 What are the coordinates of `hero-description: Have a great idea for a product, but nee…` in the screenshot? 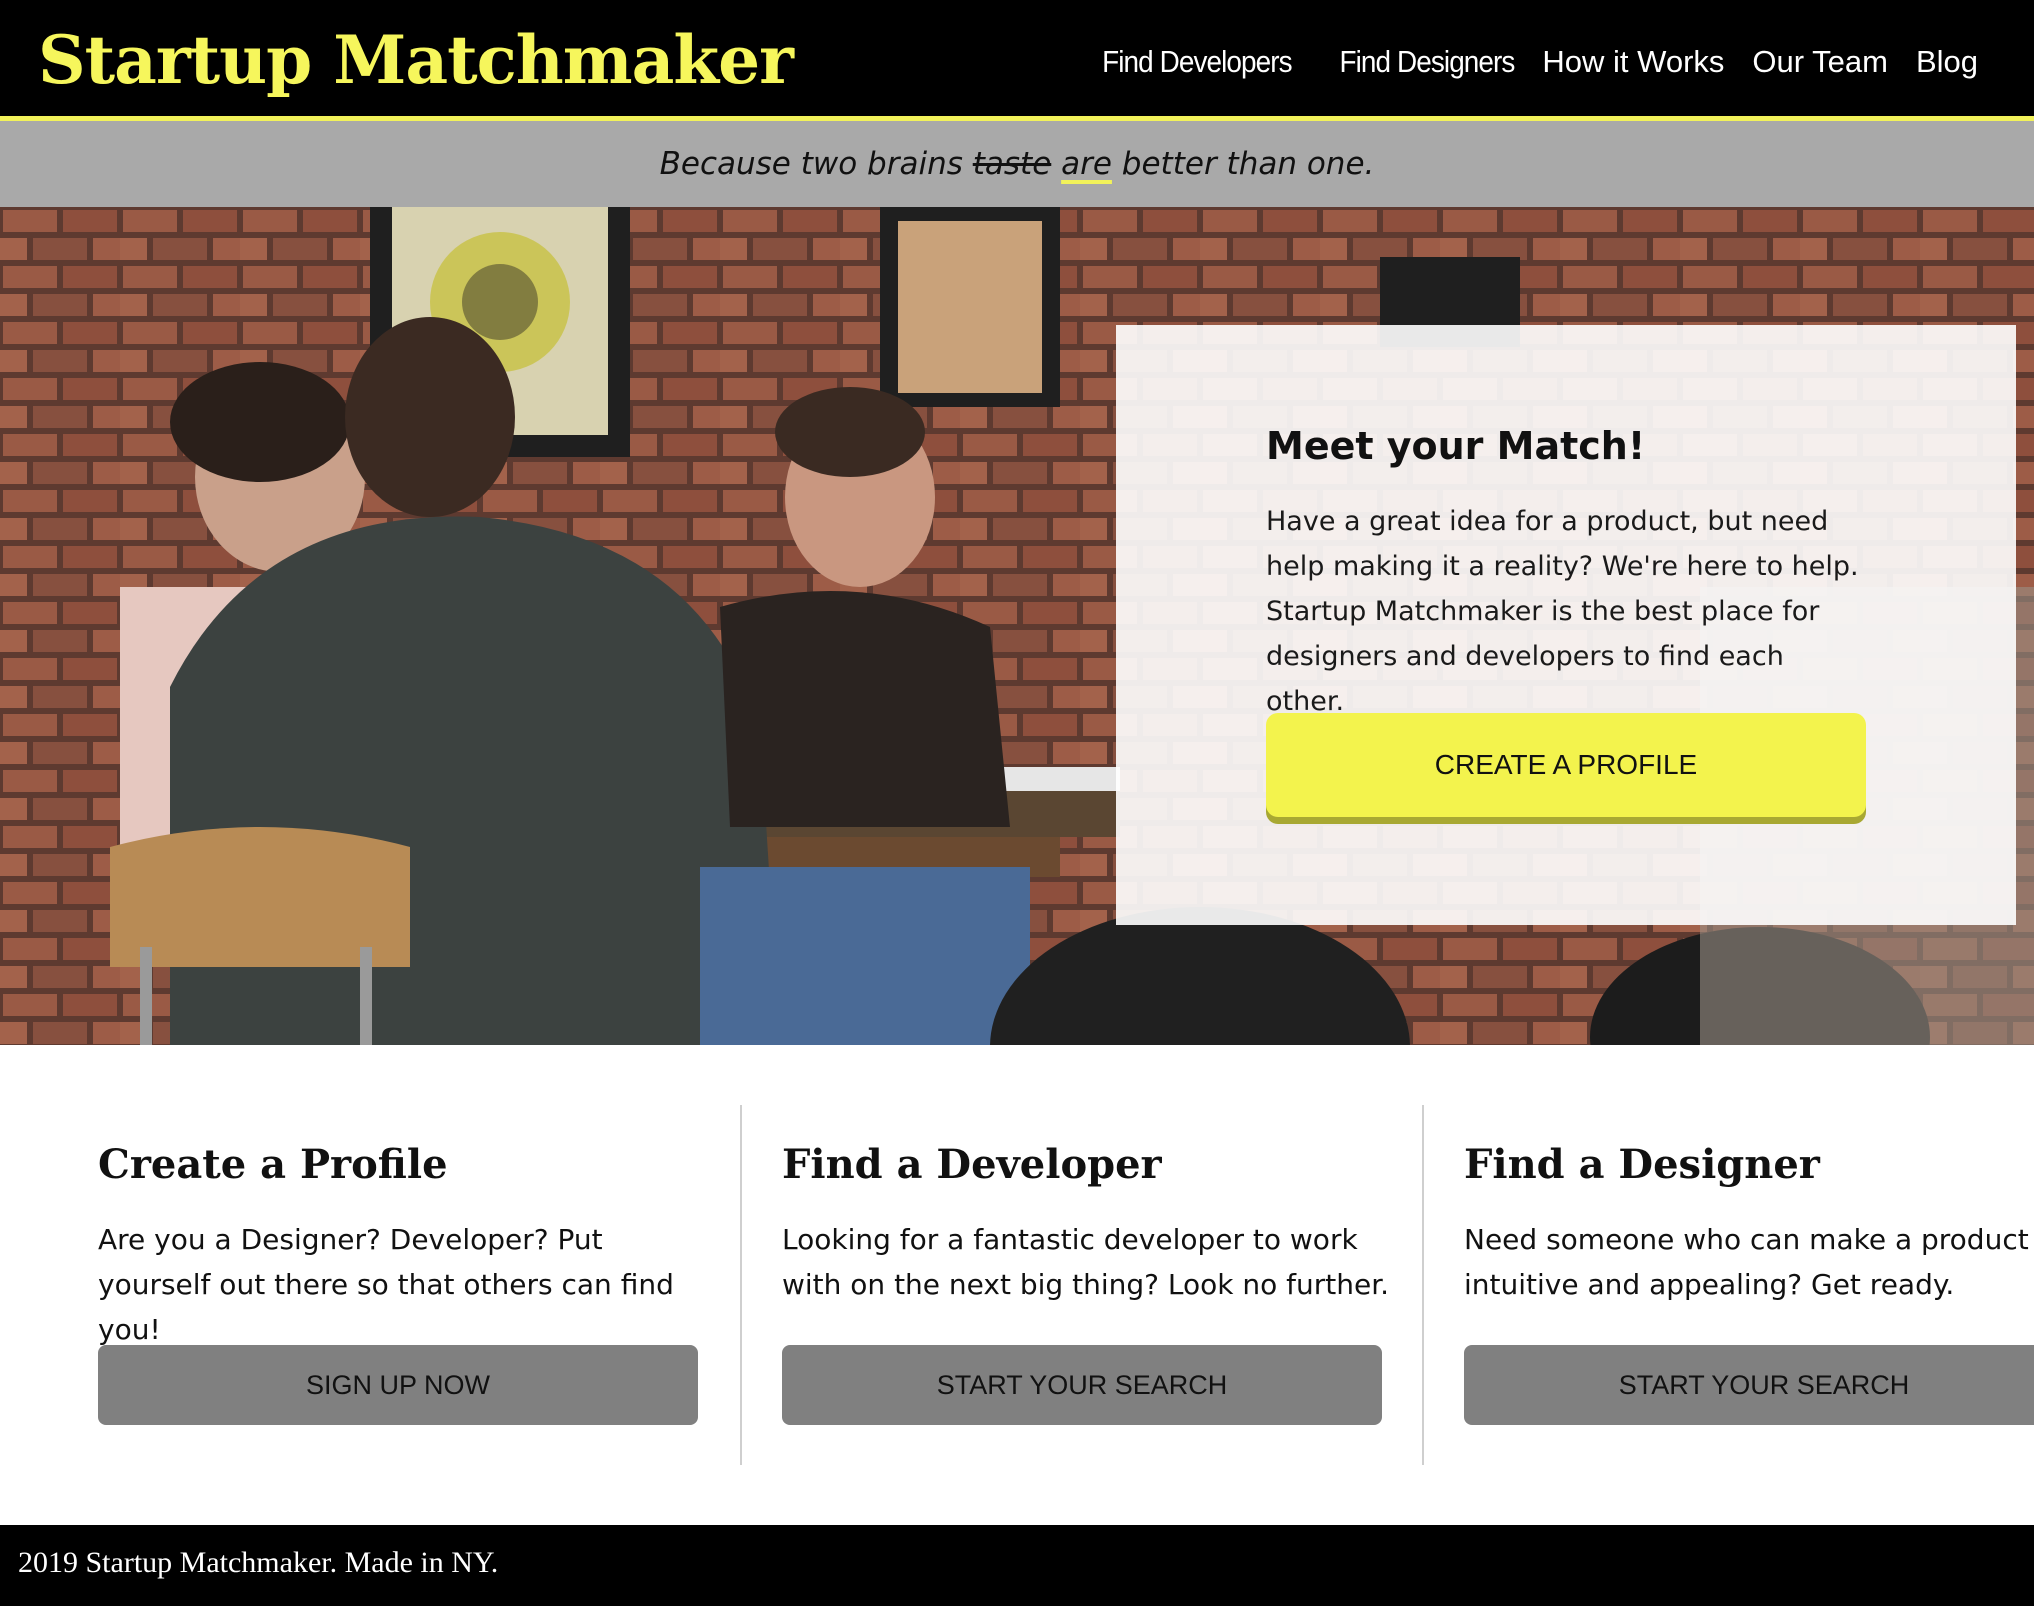 It's located at (1562, 611).